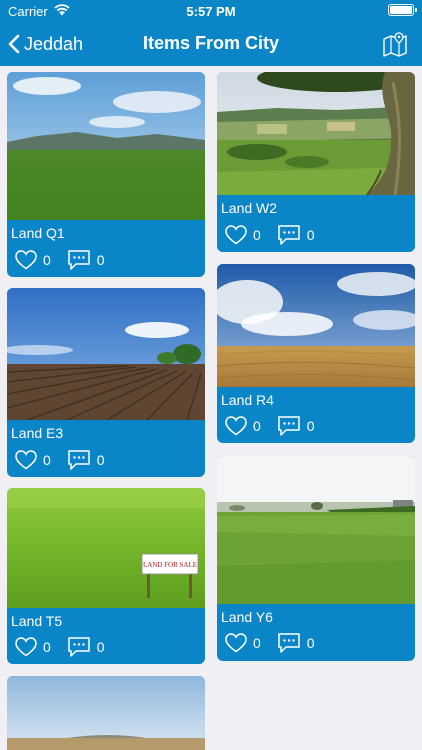 This screenshot has width=422, height=750. I want to click on clock: 5:57 PM, so click(211, 11).